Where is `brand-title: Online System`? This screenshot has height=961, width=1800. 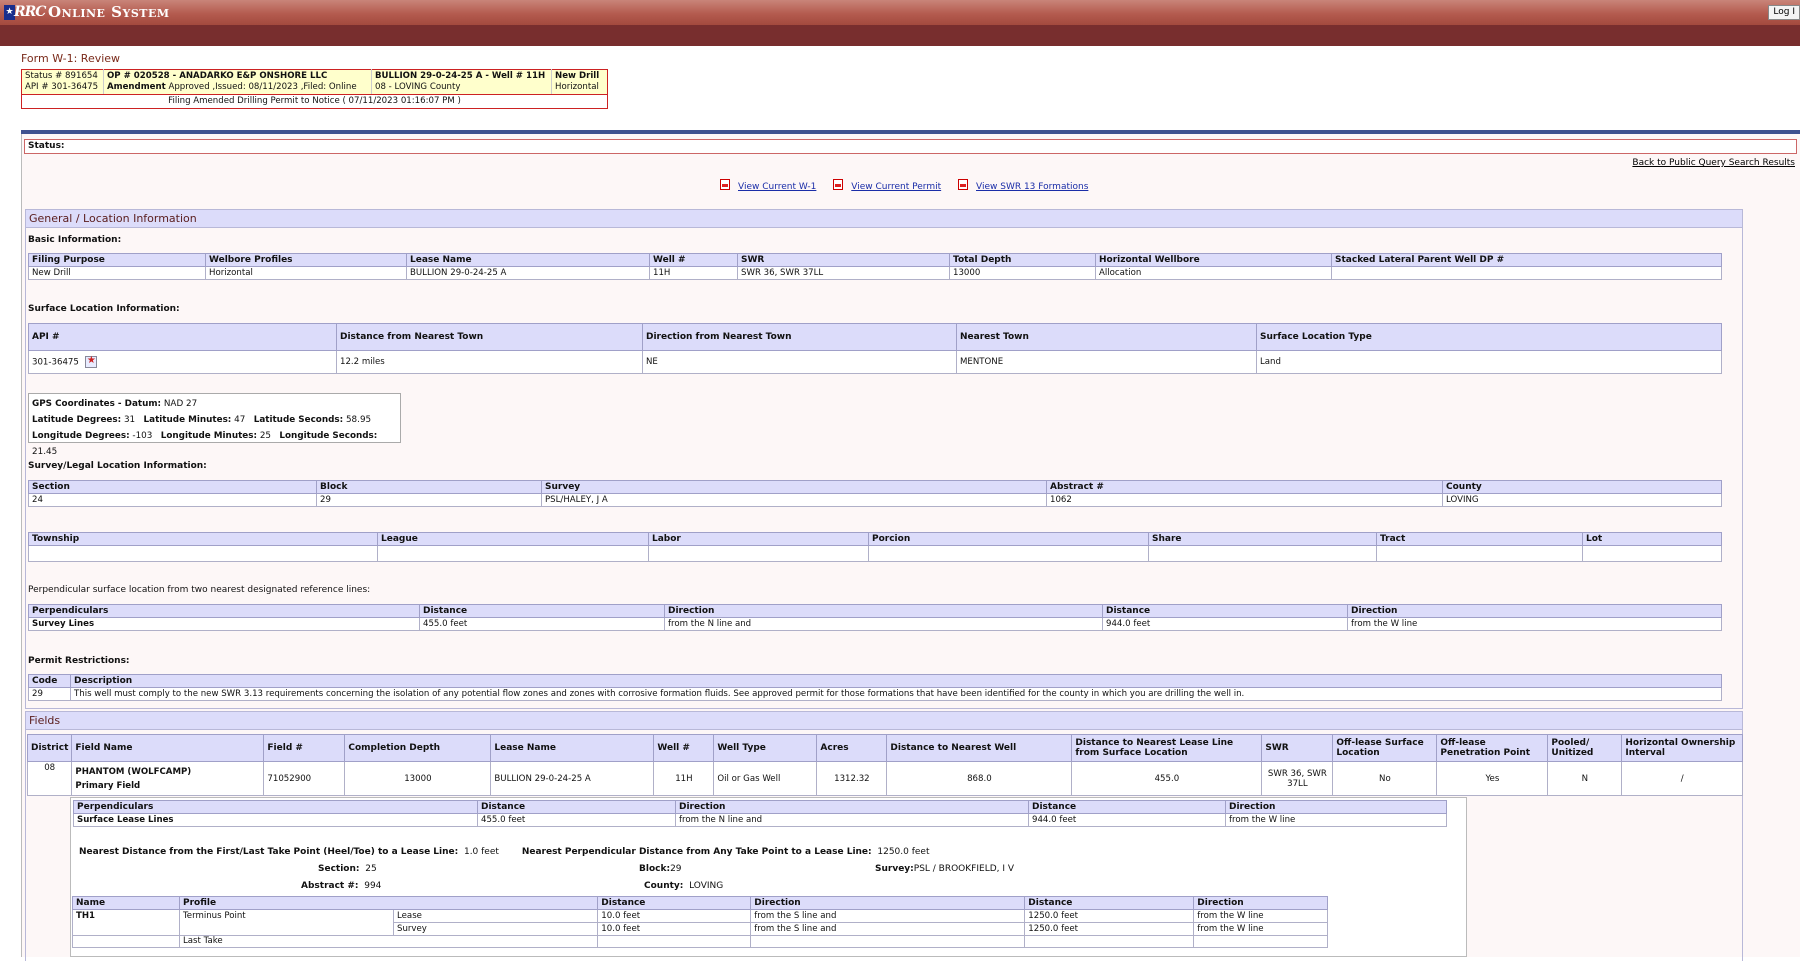
brand-title: Online System is located at coordinates (109, 12).